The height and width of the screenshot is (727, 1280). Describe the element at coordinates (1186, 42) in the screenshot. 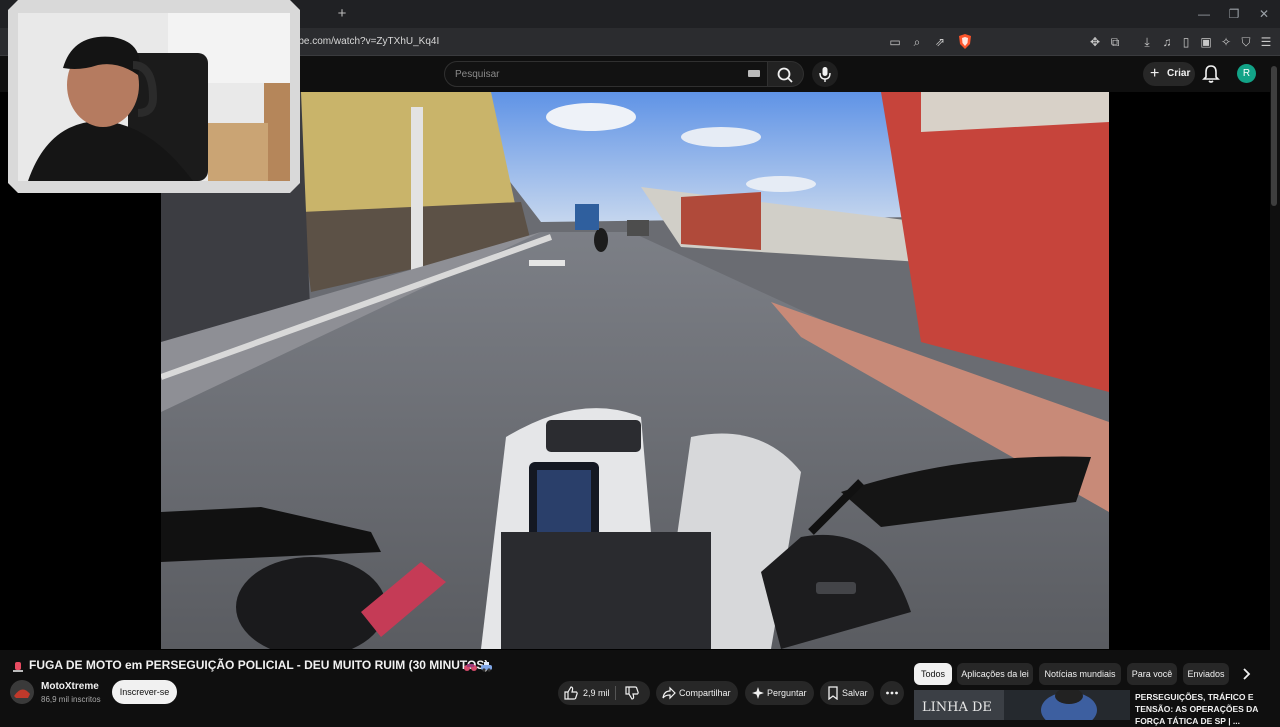

I see `sidebar-icon: ▯` at that location.